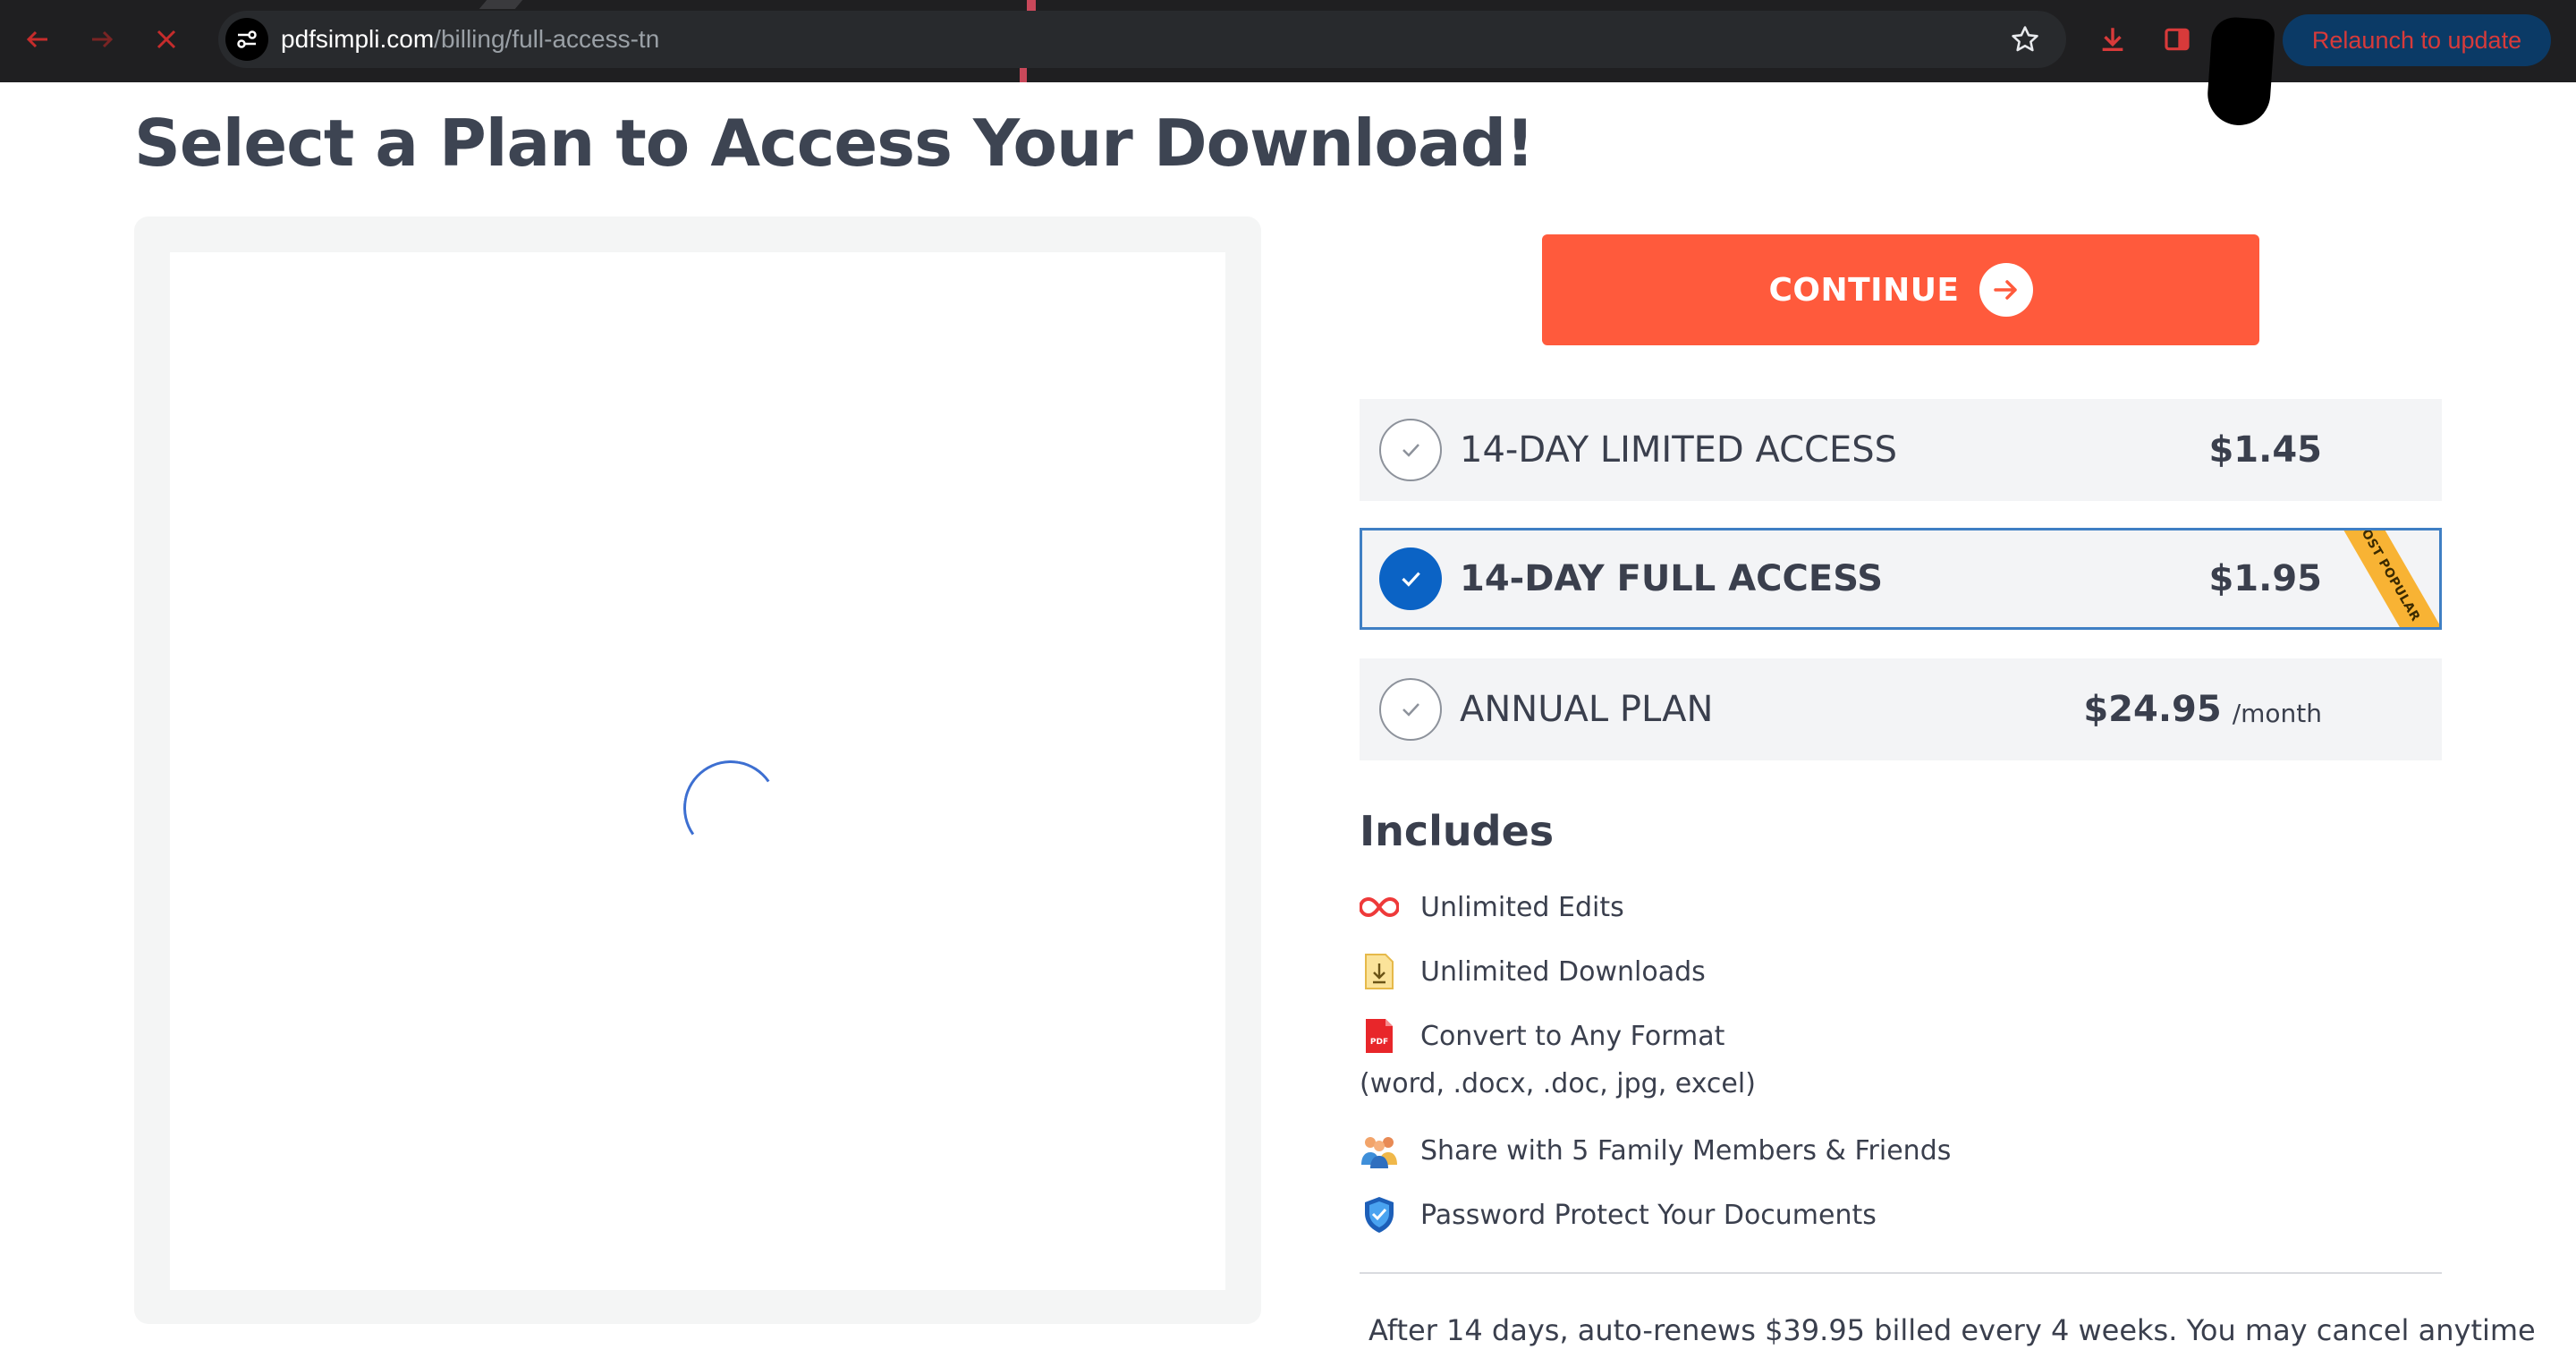 The image size is (2576, 1358). I want to click on url-path: /billing/full-access-tn, so click(547, 39).